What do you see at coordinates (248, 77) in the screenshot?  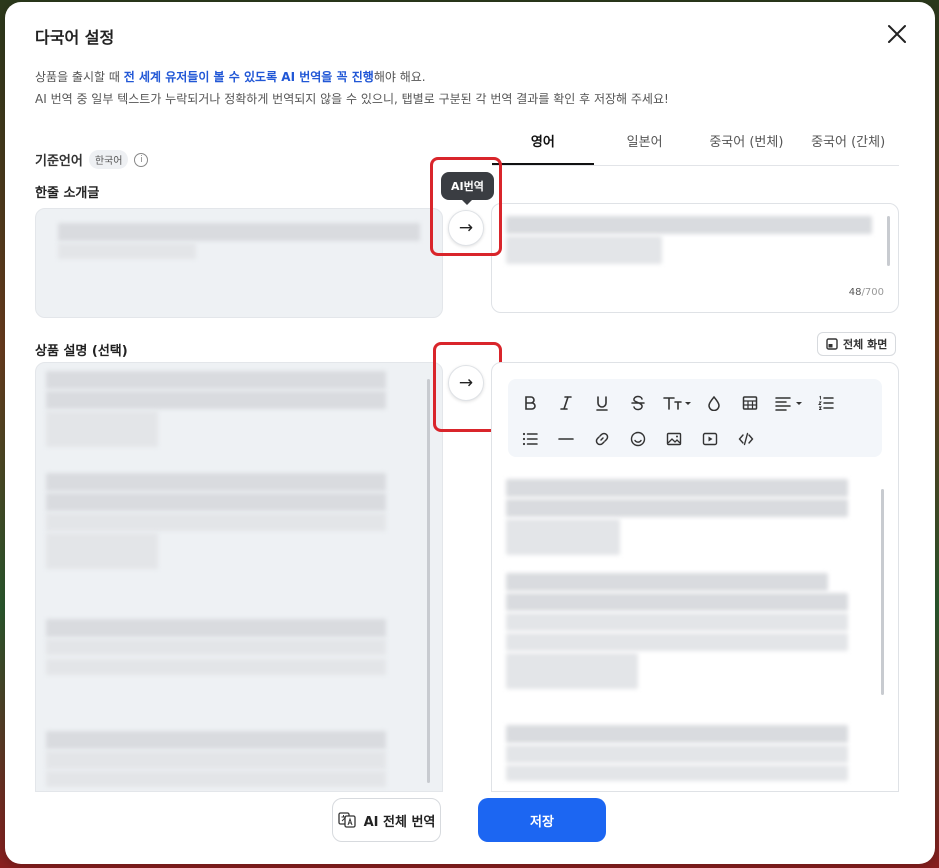 I see `notice-line-1-highlight: 전 세계 유저들이 볼 수 있도록 AI 번역을 꼭 진행` at bounding box center [248, 77].